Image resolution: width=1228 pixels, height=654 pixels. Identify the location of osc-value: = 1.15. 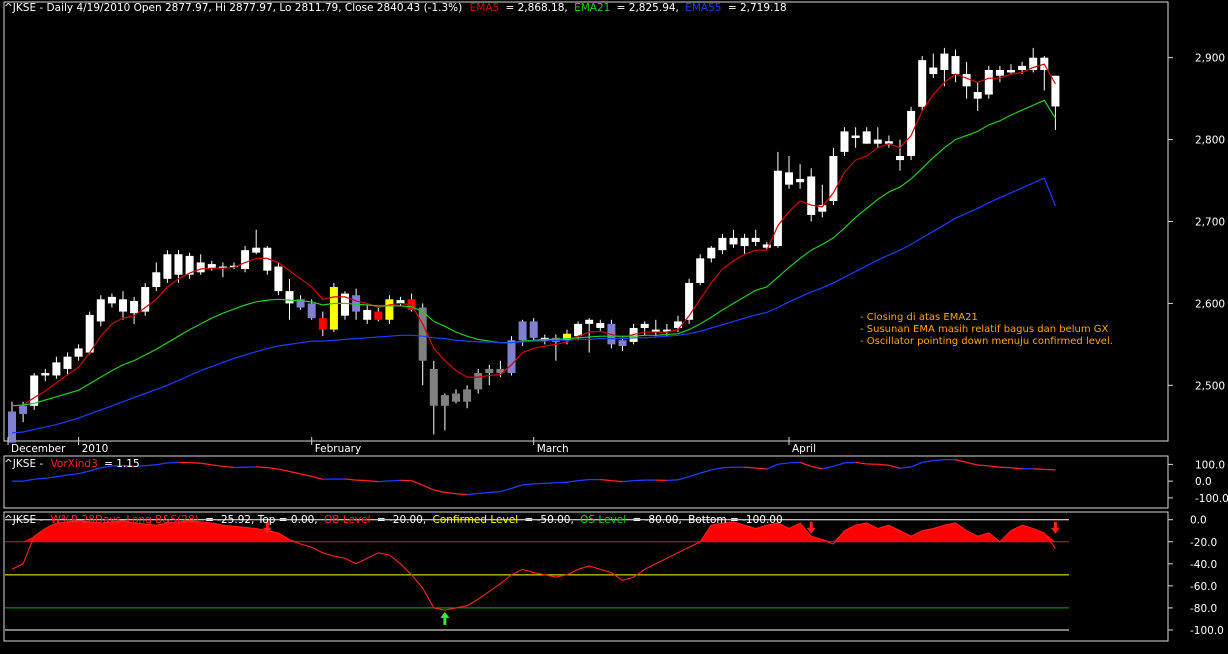
(122, 464).